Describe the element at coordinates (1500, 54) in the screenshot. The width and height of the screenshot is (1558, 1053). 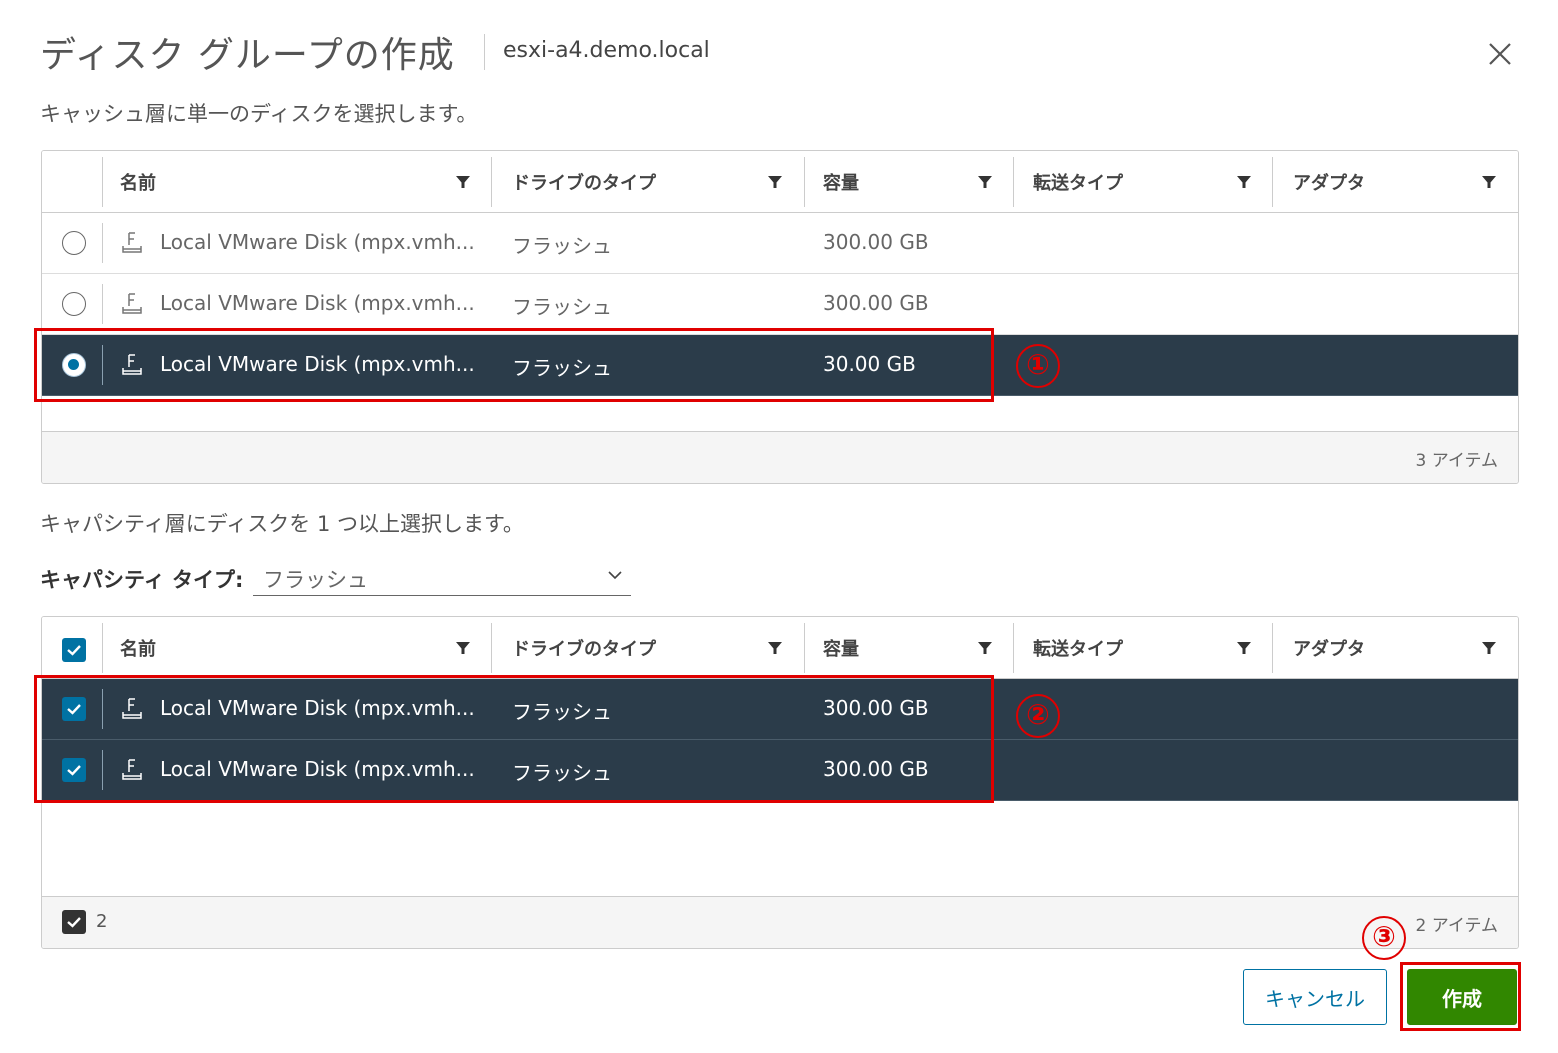
I see `close-icon` at that location.